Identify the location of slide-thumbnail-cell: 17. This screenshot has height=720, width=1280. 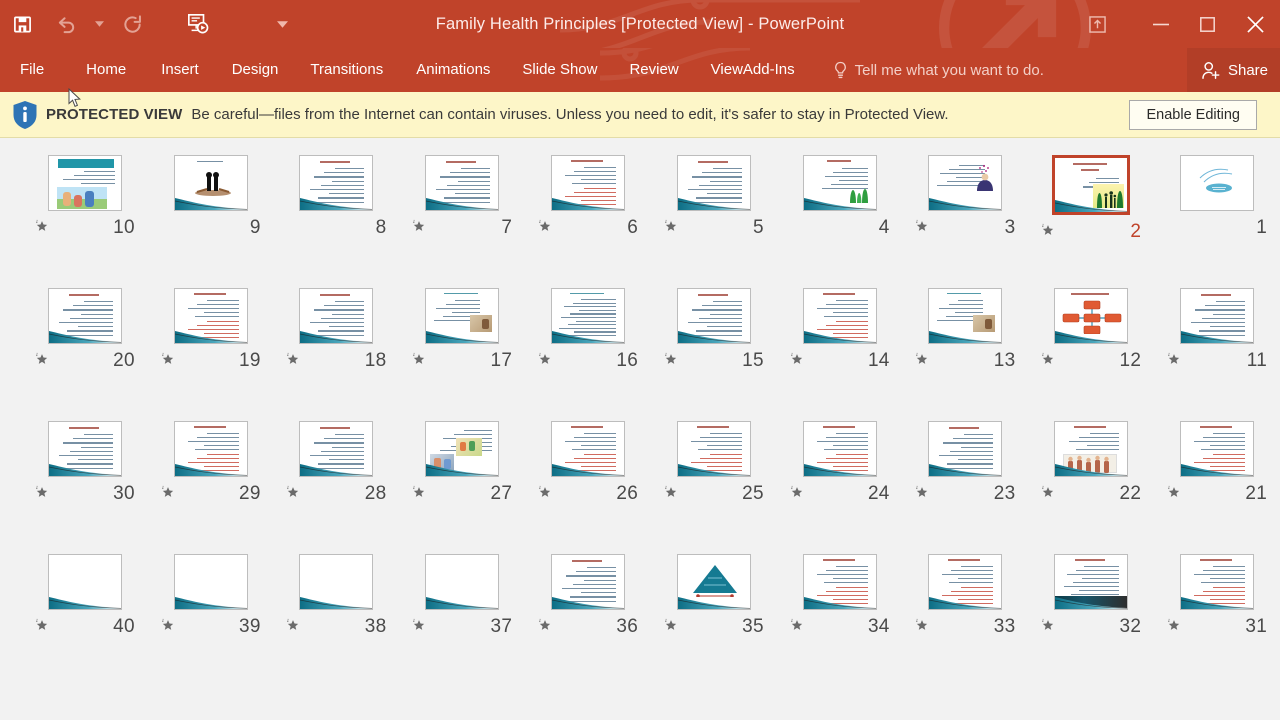
(462, 354).